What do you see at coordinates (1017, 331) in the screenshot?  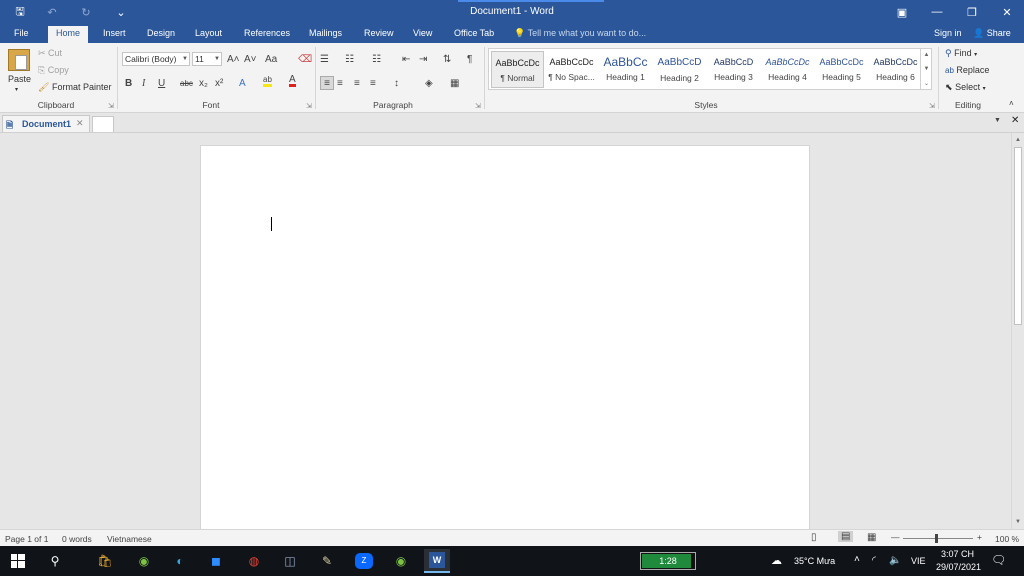 I see `vertical-scrollbar: ▲ ▼` at bounding box center [1017, 331].